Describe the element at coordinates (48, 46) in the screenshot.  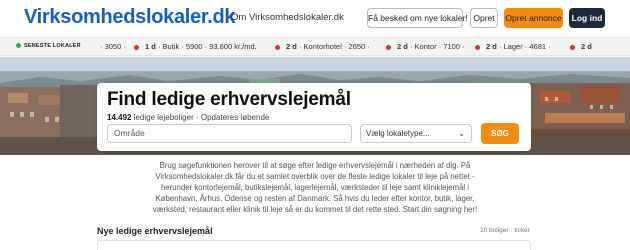
I see `ticker-label: SENESTE LOKALER` at that location.